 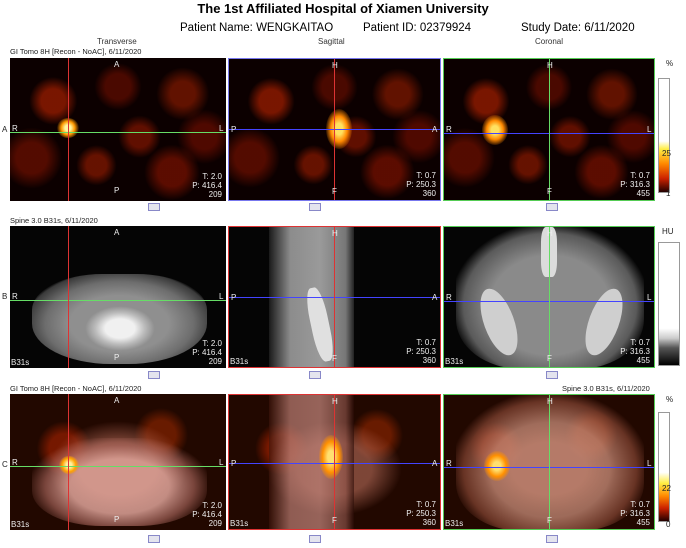 I want to click on view-header-sagittal: Sagittal, so click(x=331, y=41).